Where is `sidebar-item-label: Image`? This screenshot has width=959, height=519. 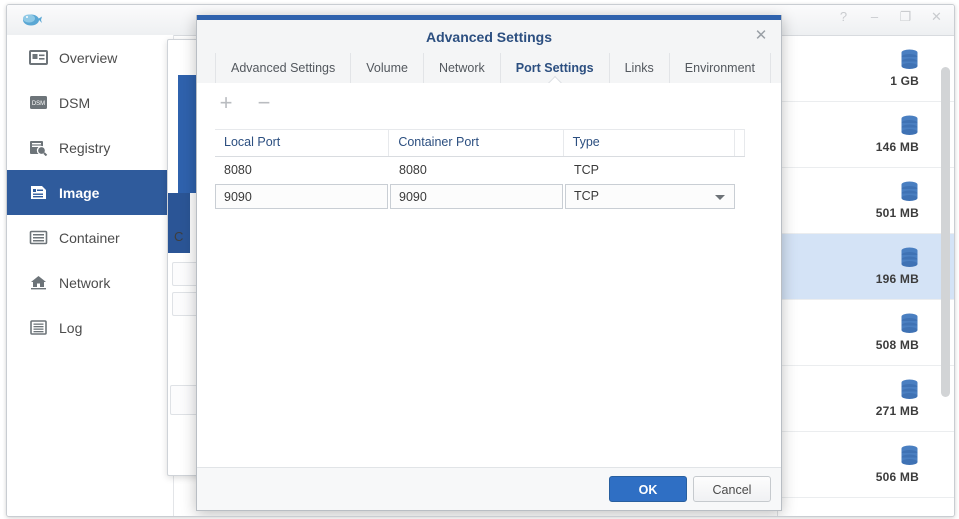 sidebar-item-label: Image is located at coordinates (79, 192).